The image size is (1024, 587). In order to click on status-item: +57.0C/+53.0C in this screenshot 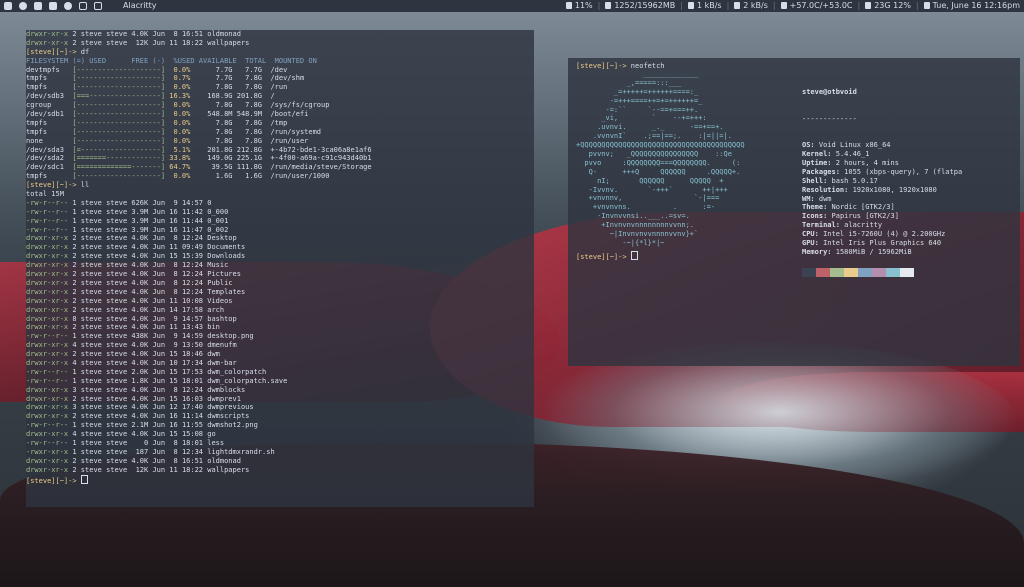, I will do `click(816, 6)`.